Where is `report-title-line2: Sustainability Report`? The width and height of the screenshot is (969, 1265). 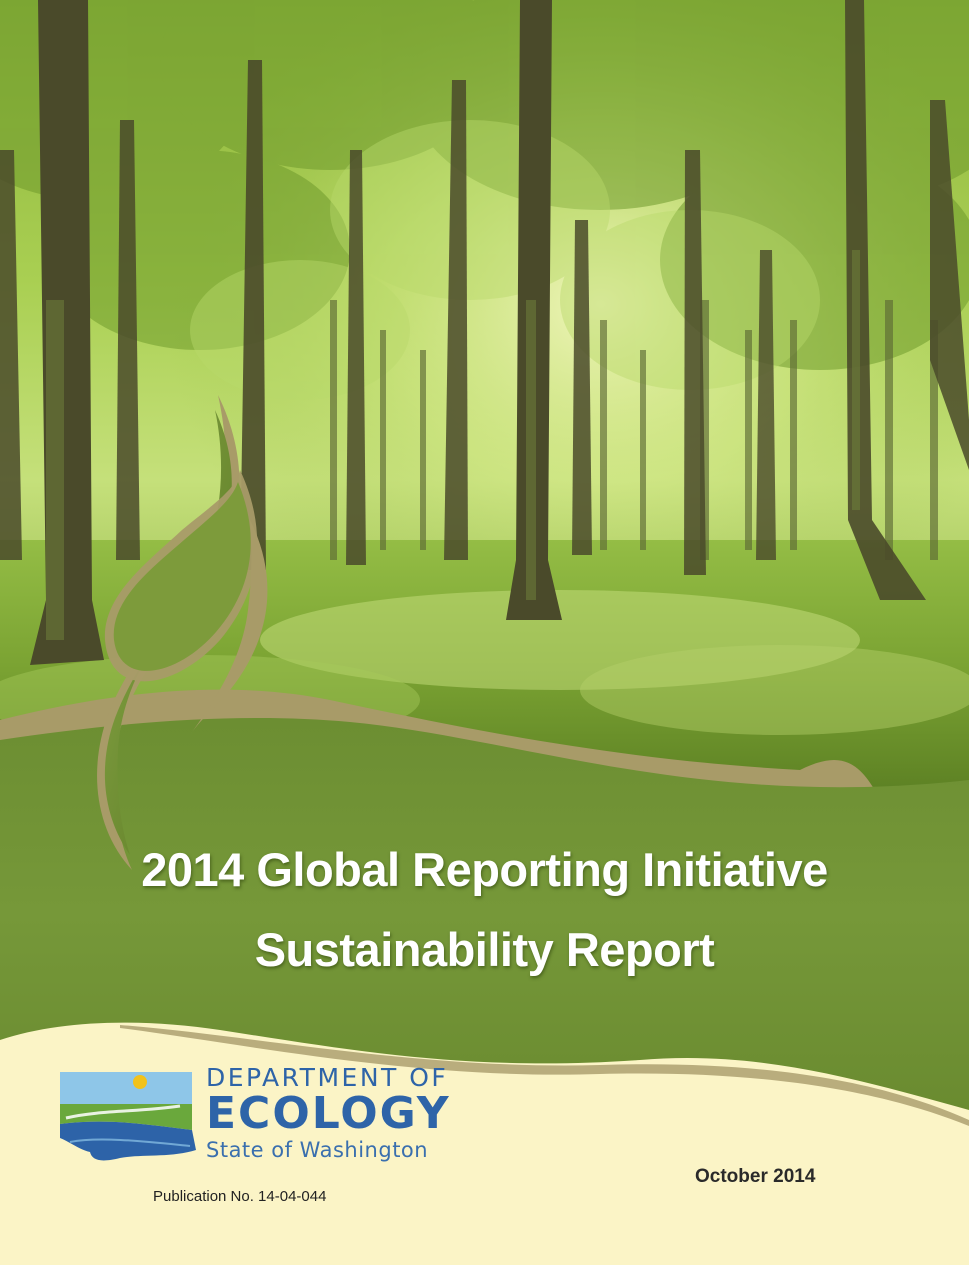 report-title-line2: Sustainability Report is located at coordinates (484, 949).